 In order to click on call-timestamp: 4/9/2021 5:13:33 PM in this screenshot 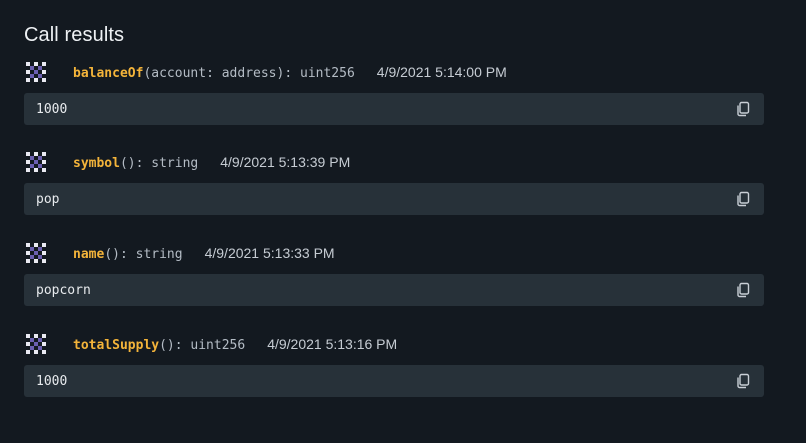, I will do `click(269, 253)`.